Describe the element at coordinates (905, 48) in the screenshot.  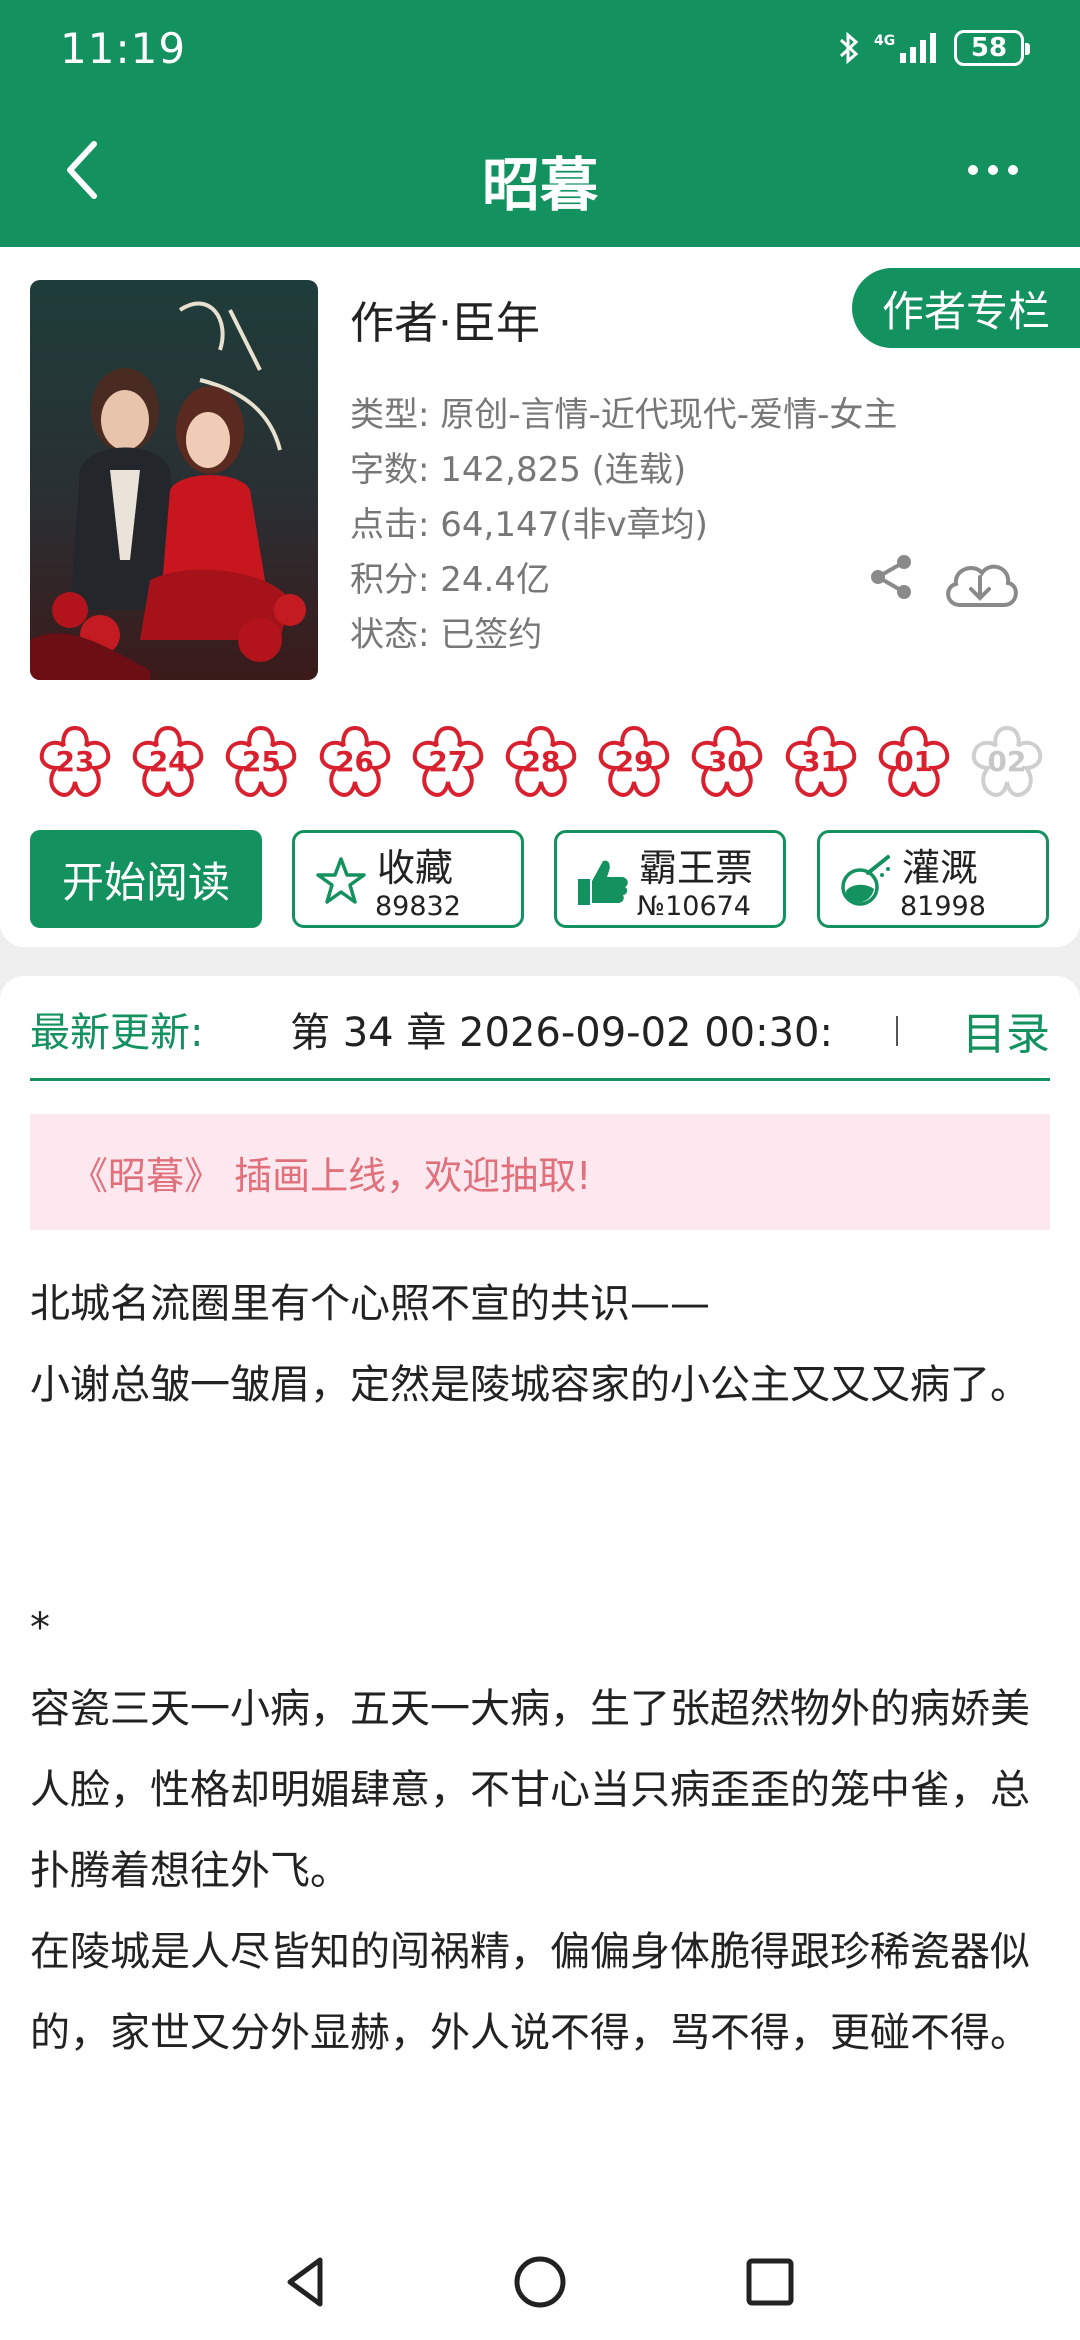
I see `signal-icon: 4G` at that location.